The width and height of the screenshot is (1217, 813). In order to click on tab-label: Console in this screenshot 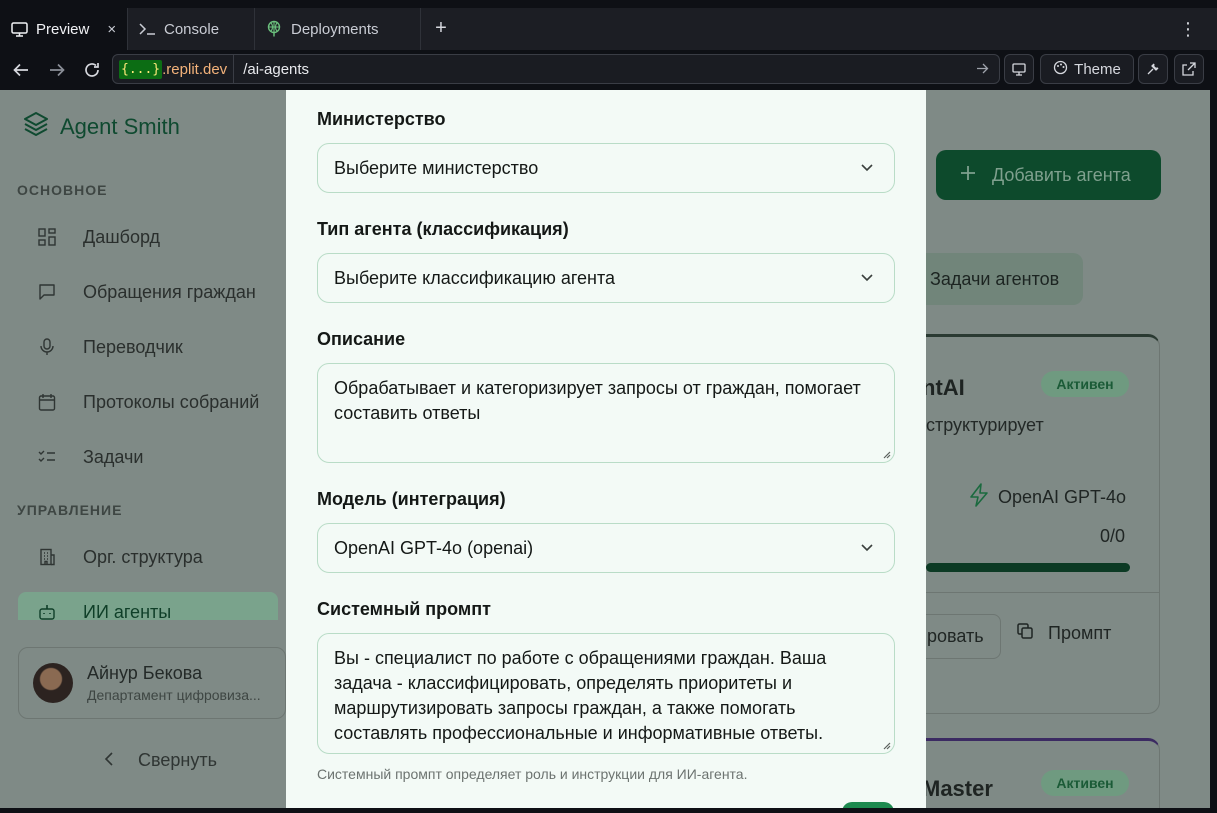, I will do `click(192, 29)`.